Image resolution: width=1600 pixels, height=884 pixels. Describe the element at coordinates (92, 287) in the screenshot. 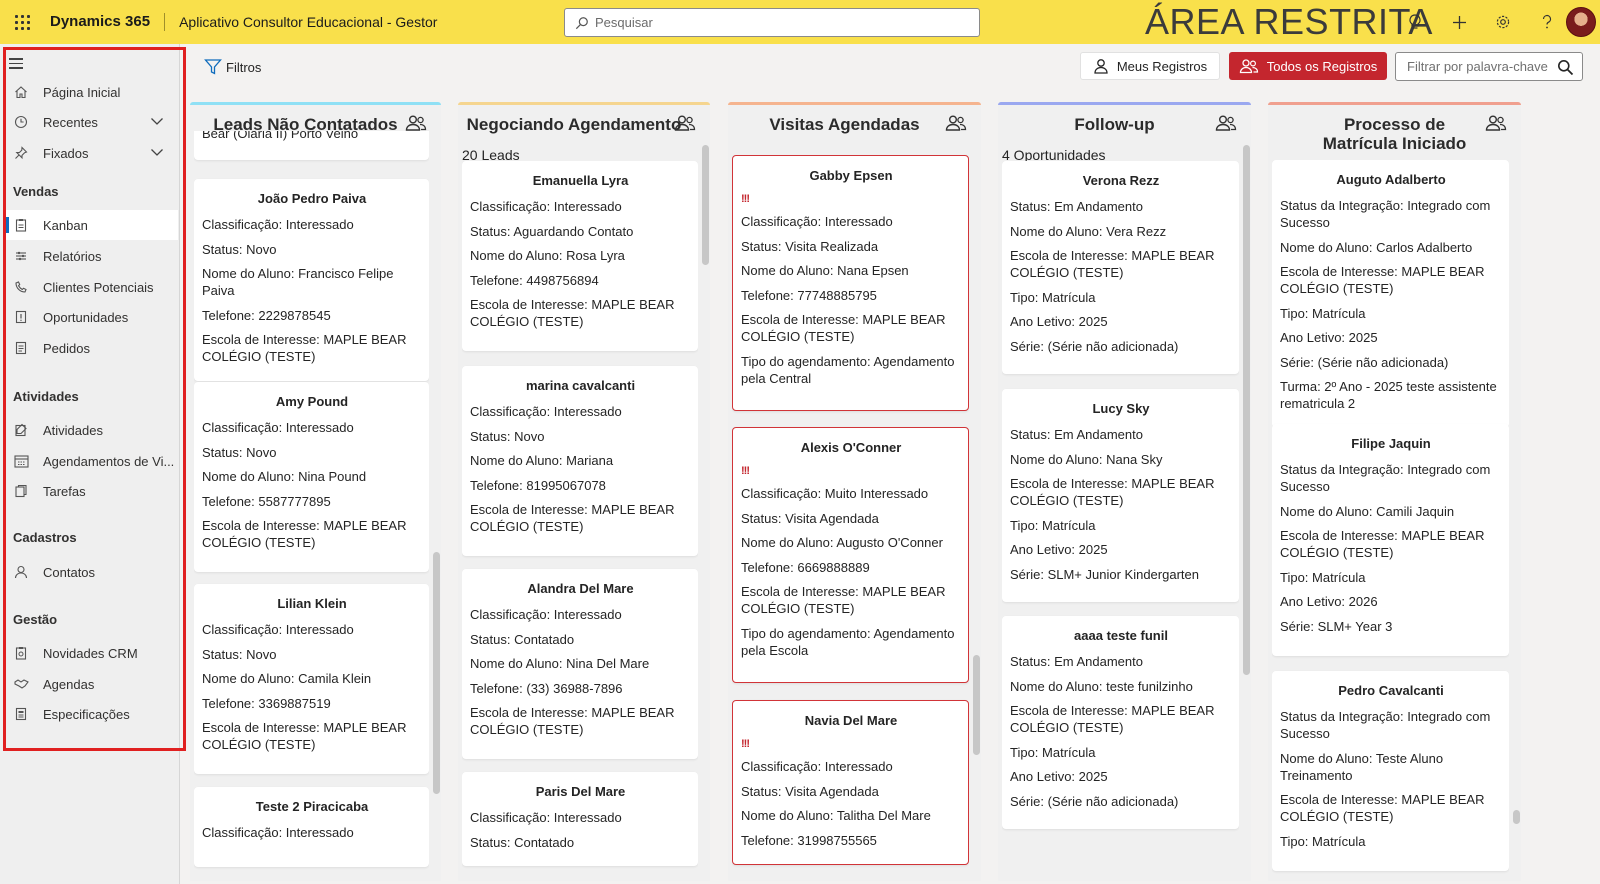

I see `sidebar-item-clientes-potenciais: Clientes Potenciais` at that location.